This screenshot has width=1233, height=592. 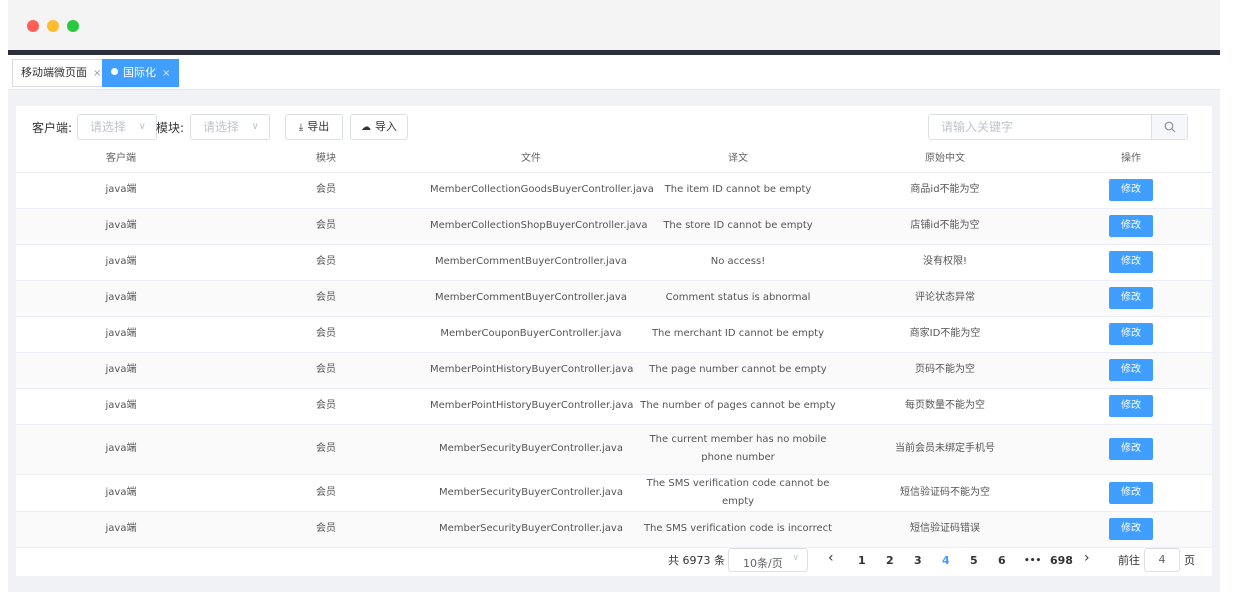 I want to click on close-window-icon, so click(x=33, y=26).